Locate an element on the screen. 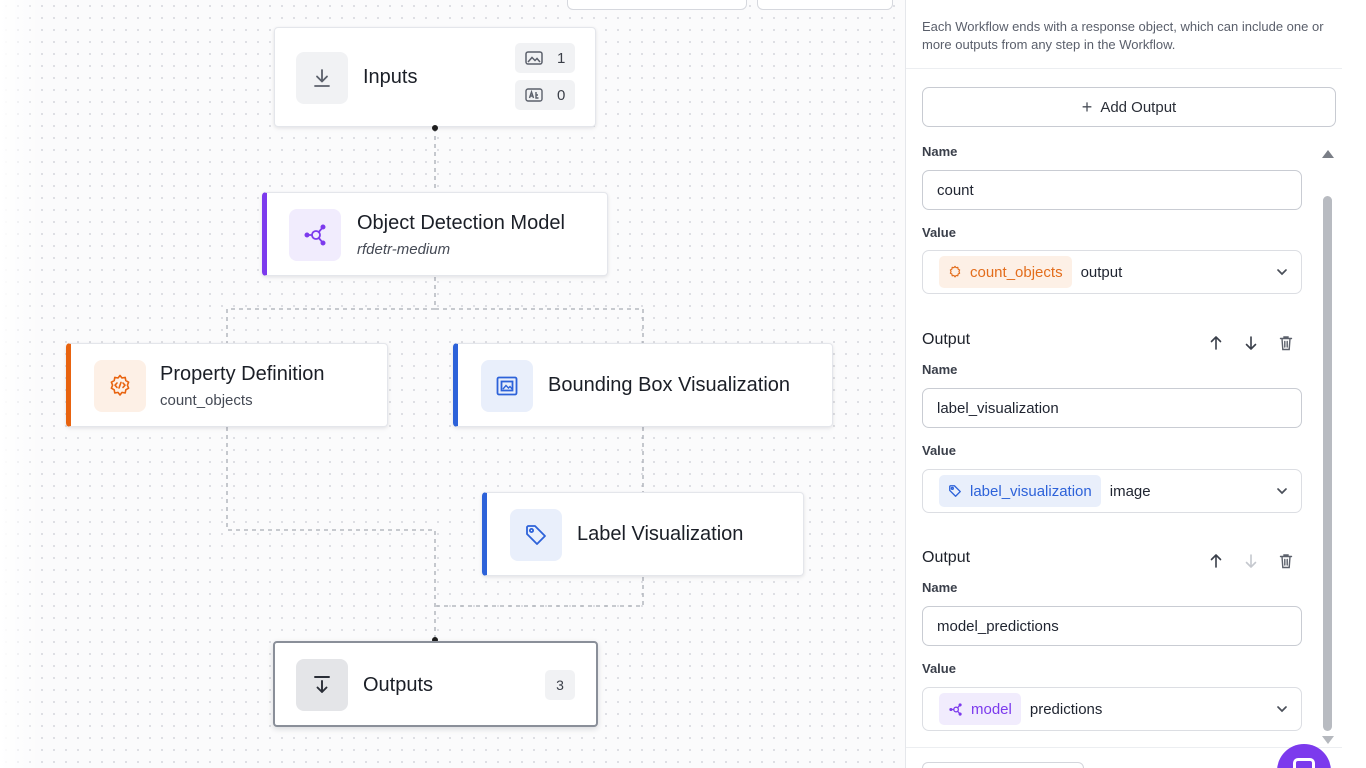  output-3-source-tag: model is located at coordinates (980, 709).